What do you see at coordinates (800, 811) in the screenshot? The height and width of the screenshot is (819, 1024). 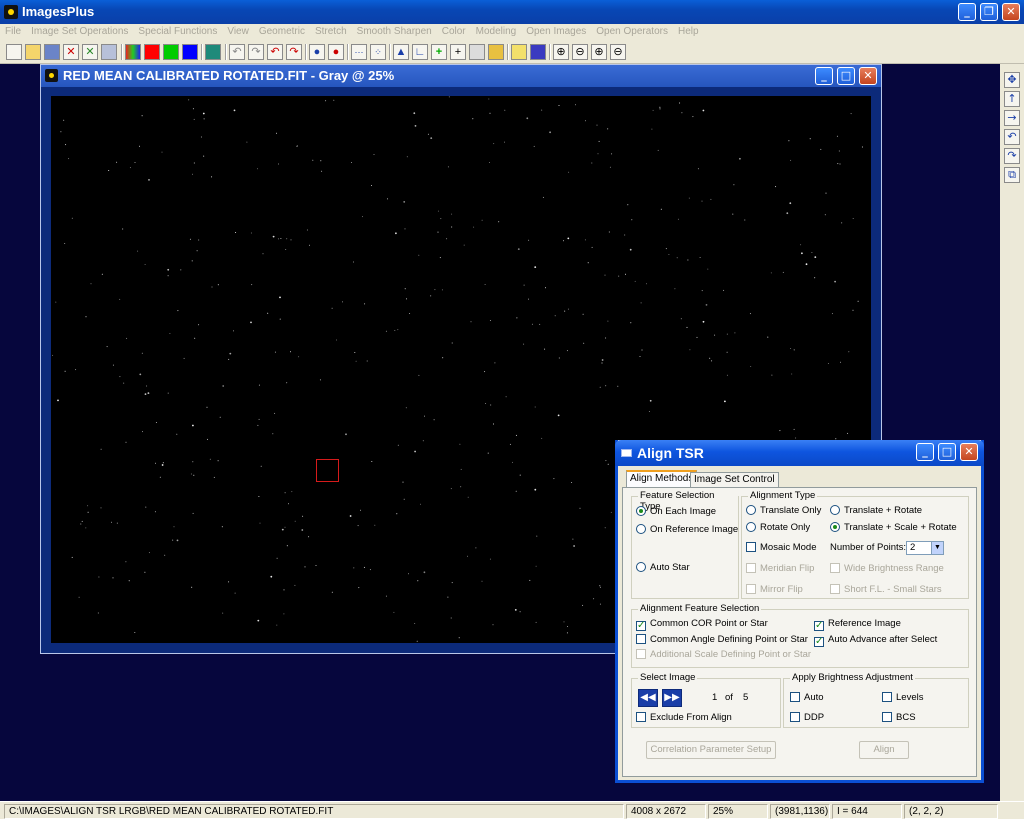 I see `status-coordinates: (3981,1136)` at bounding box center [800, 811].